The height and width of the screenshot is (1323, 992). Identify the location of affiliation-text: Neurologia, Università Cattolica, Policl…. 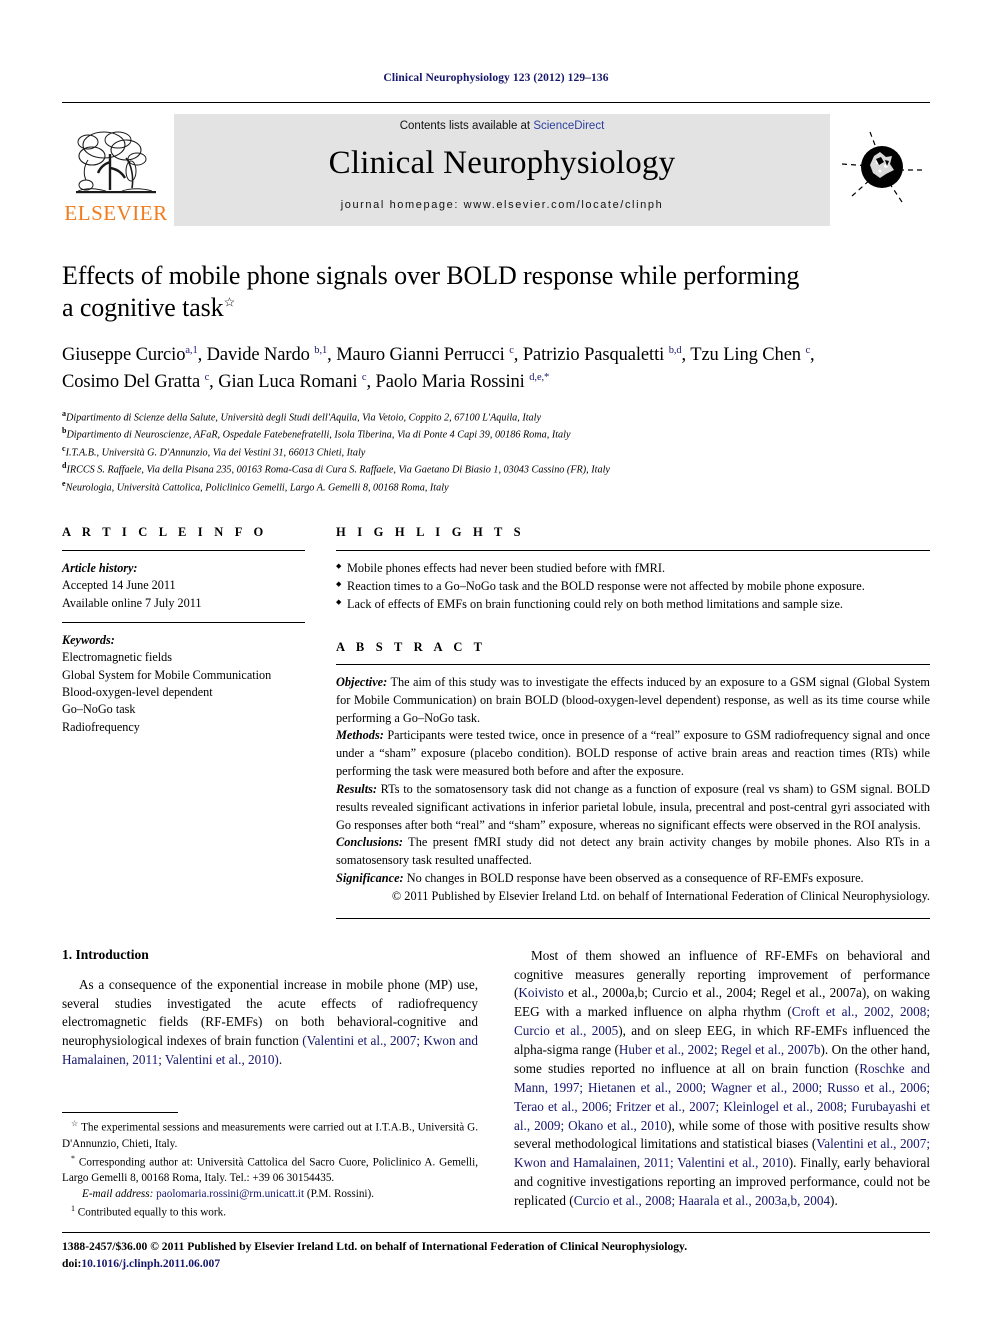
(257, 488).